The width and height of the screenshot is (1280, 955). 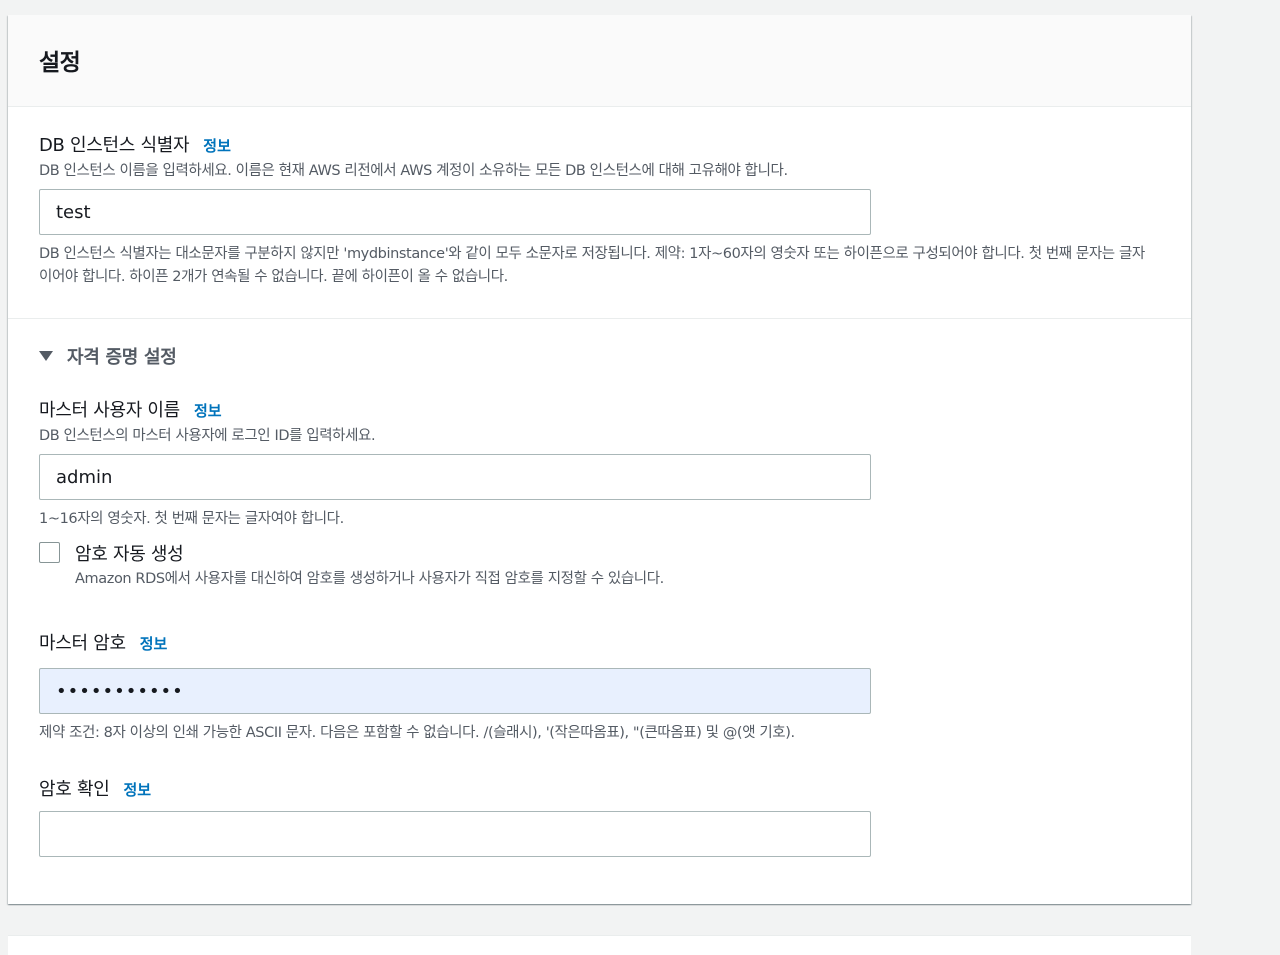 What do you see at coordinates (109, 410) in the screenshot?
I see `master-username-label: 마스터 사용자 이름` at bounding box center [109, 410].